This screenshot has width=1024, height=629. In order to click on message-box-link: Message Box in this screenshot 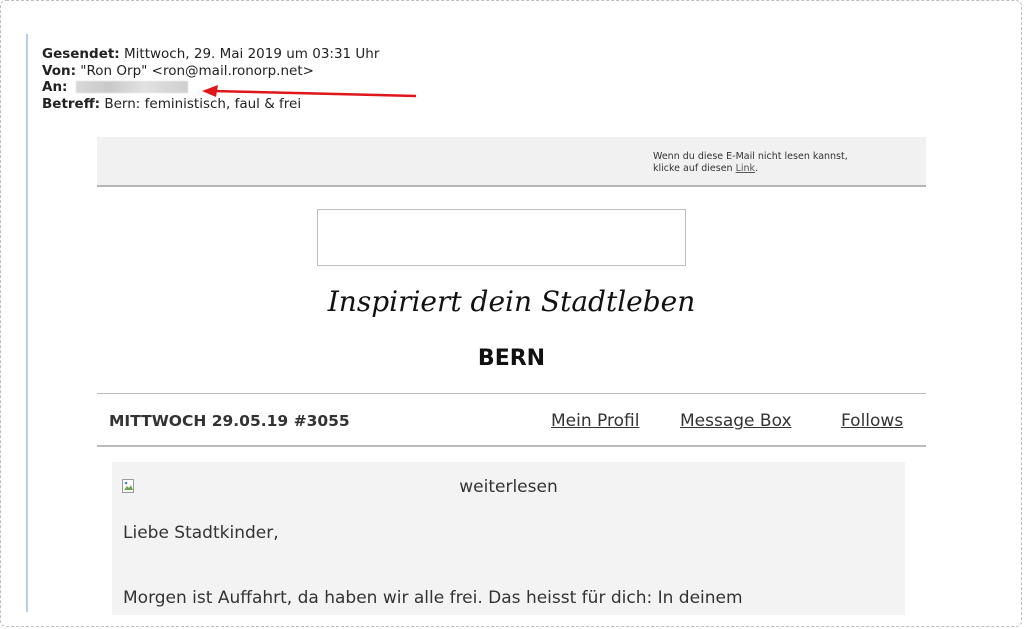, I will do `click(736, 421)`.